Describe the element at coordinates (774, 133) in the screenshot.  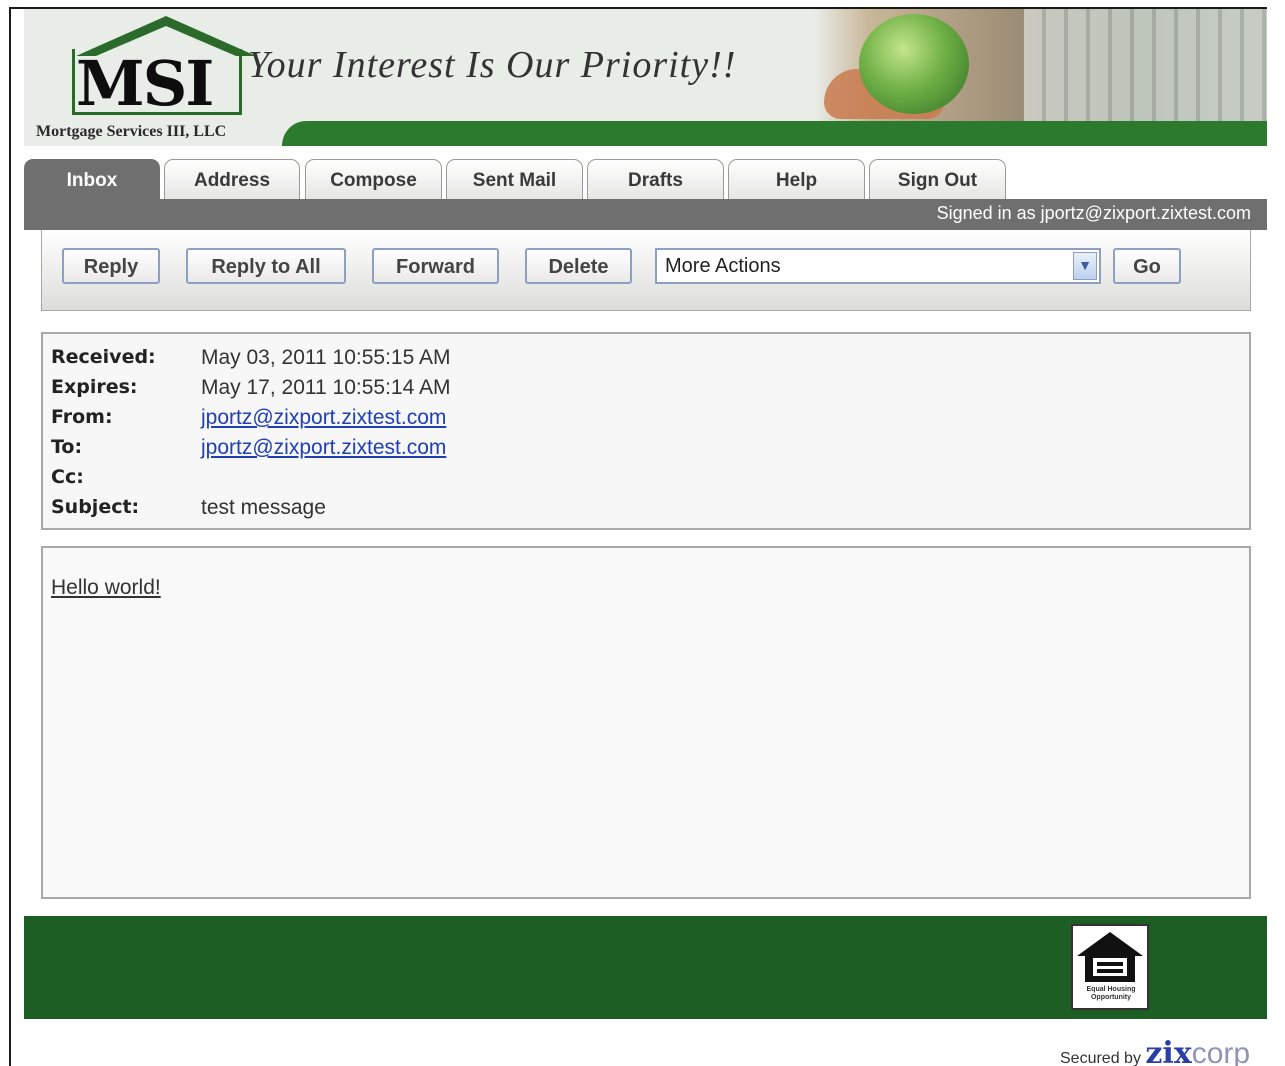
I see `banner-green-stripe` at that location.